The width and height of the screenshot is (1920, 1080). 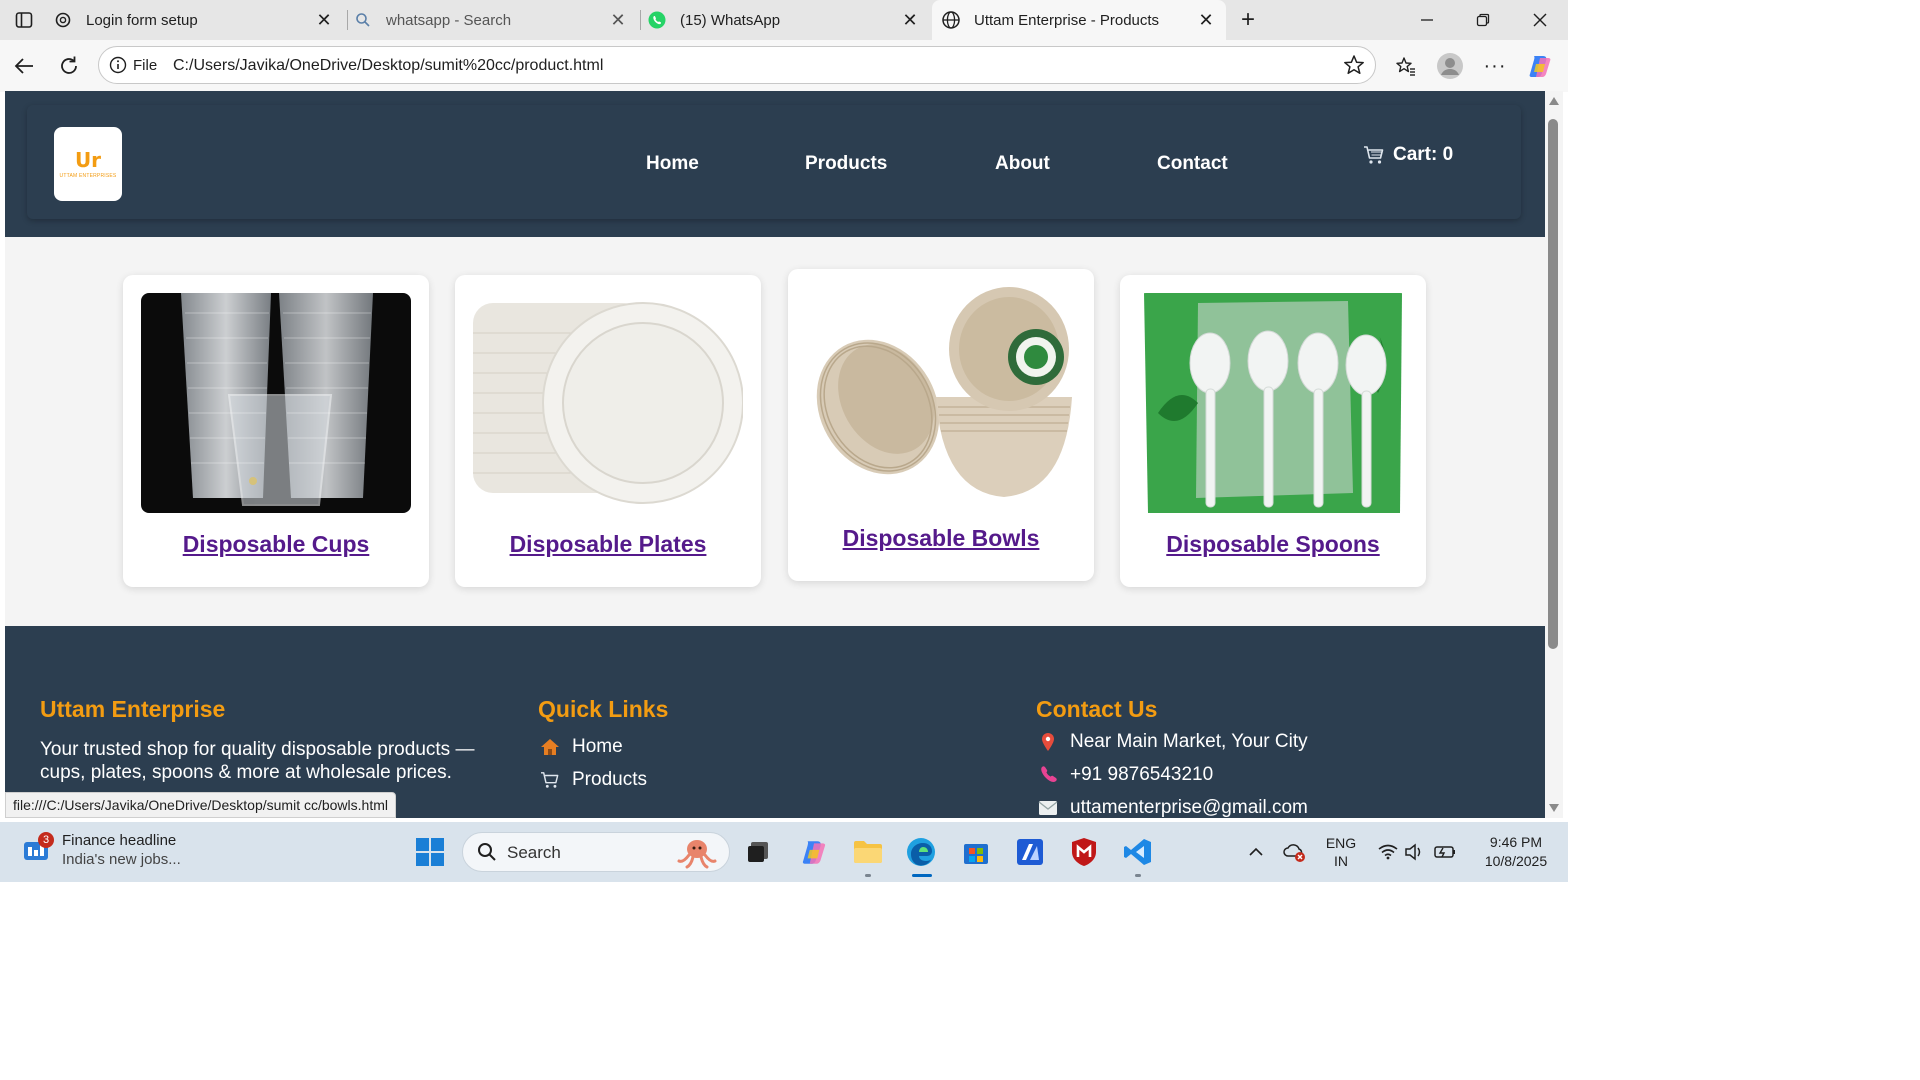 What do you see at coordinates (495, 20) in the screenshot?
I see `tab-whatsapp-search: whatsapp - Search ✕` at bounding box center [495, 20].